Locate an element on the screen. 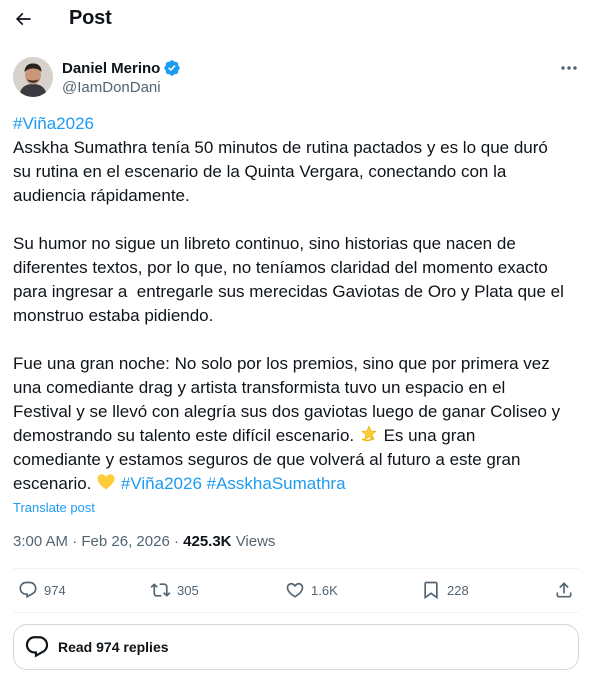 The image size is (592, 679). repost-button: 305 is located at coordinates (174, 590).